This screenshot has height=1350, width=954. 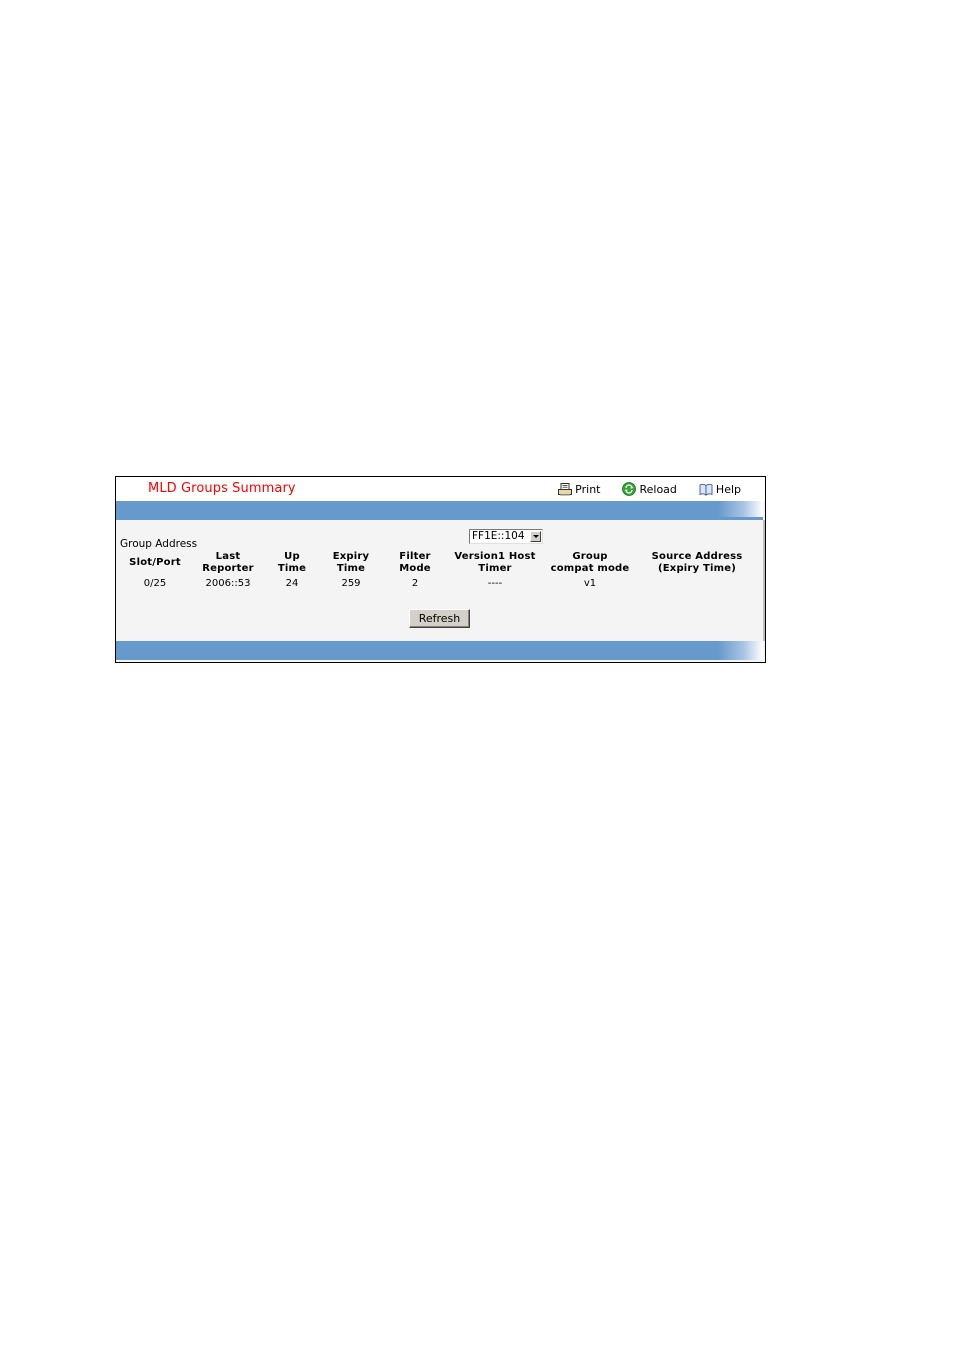 I want to click on header-bar, so click(x=439, y=509).